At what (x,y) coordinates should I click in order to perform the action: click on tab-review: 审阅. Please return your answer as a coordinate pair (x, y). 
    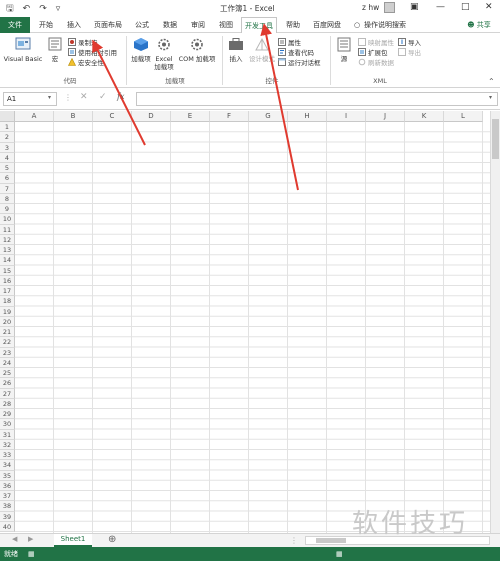
    Looking at the image, I should click on (198, 25).